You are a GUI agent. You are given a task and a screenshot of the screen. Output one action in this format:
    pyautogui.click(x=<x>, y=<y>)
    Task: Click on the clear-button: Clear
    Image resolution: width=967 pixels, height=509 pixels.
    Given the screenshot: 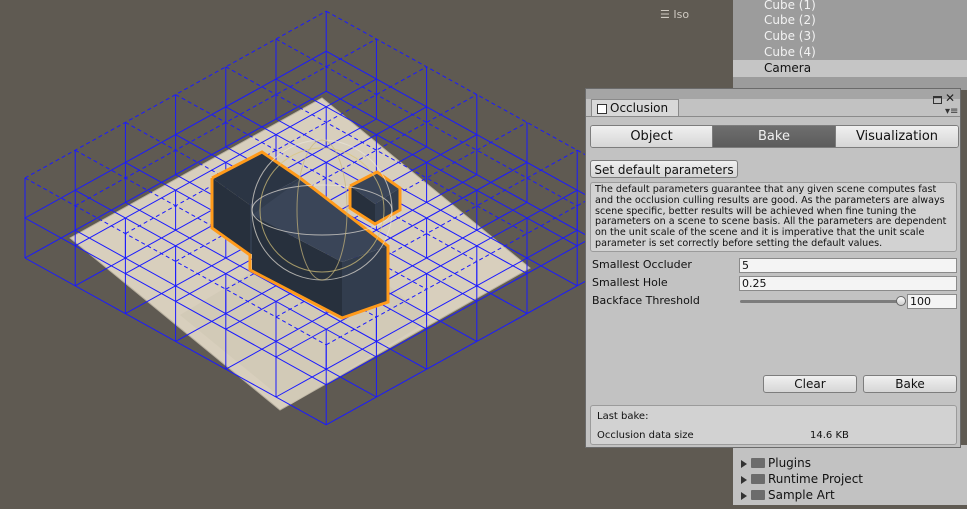 What is the action you would take?
    pyautogui.click(x=810, y=384)
    